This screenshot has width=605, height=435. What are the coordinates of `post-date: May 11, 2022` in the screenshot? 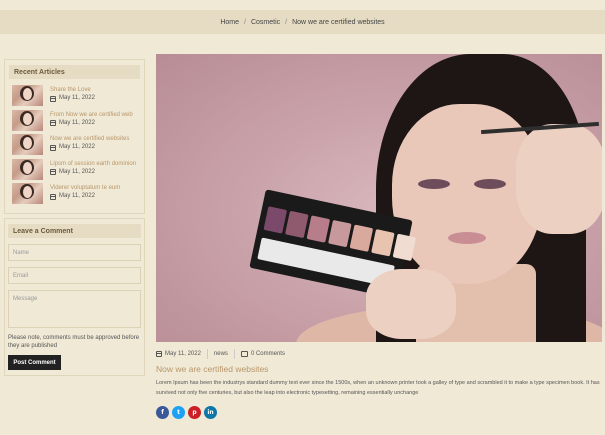 It's located at (183, 354).